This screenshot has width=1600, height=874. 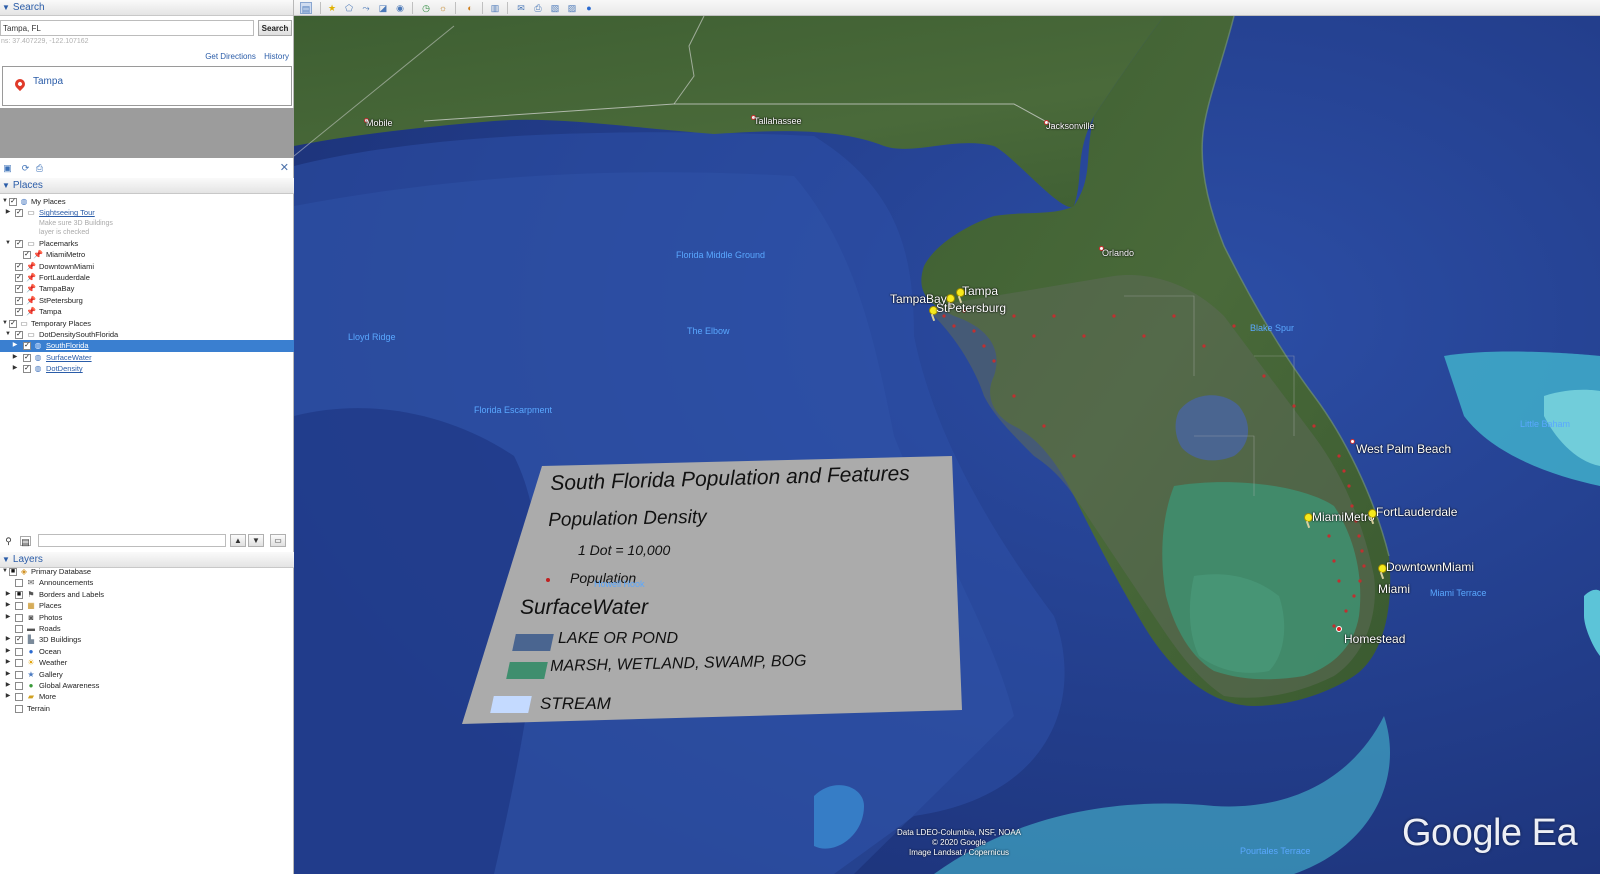 What do you see at coordinates (332, 8) in the screenshot?
I see `add-placemark-icon: ★` at bounding box center [332, 8].